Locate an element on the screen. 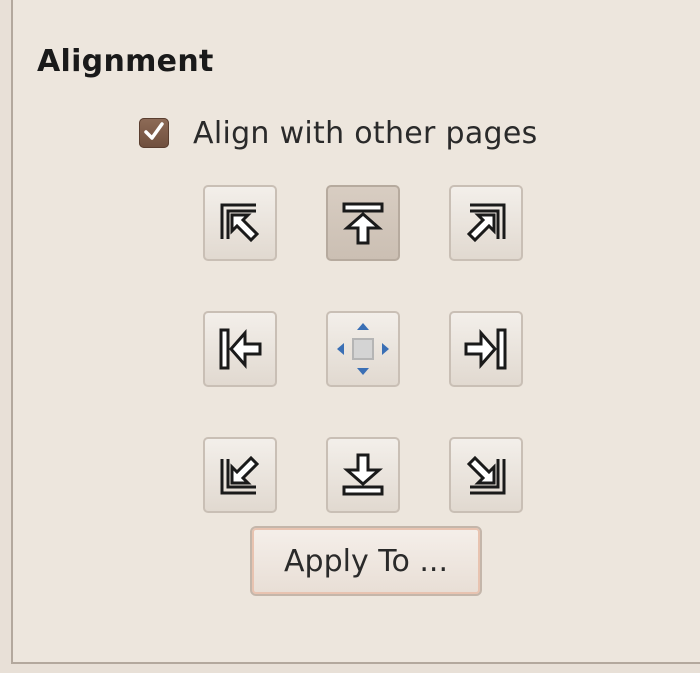 The height and width of the screenshot is (673, 700). arrow-bottom-right-icon is located at coordinates (486, 475).